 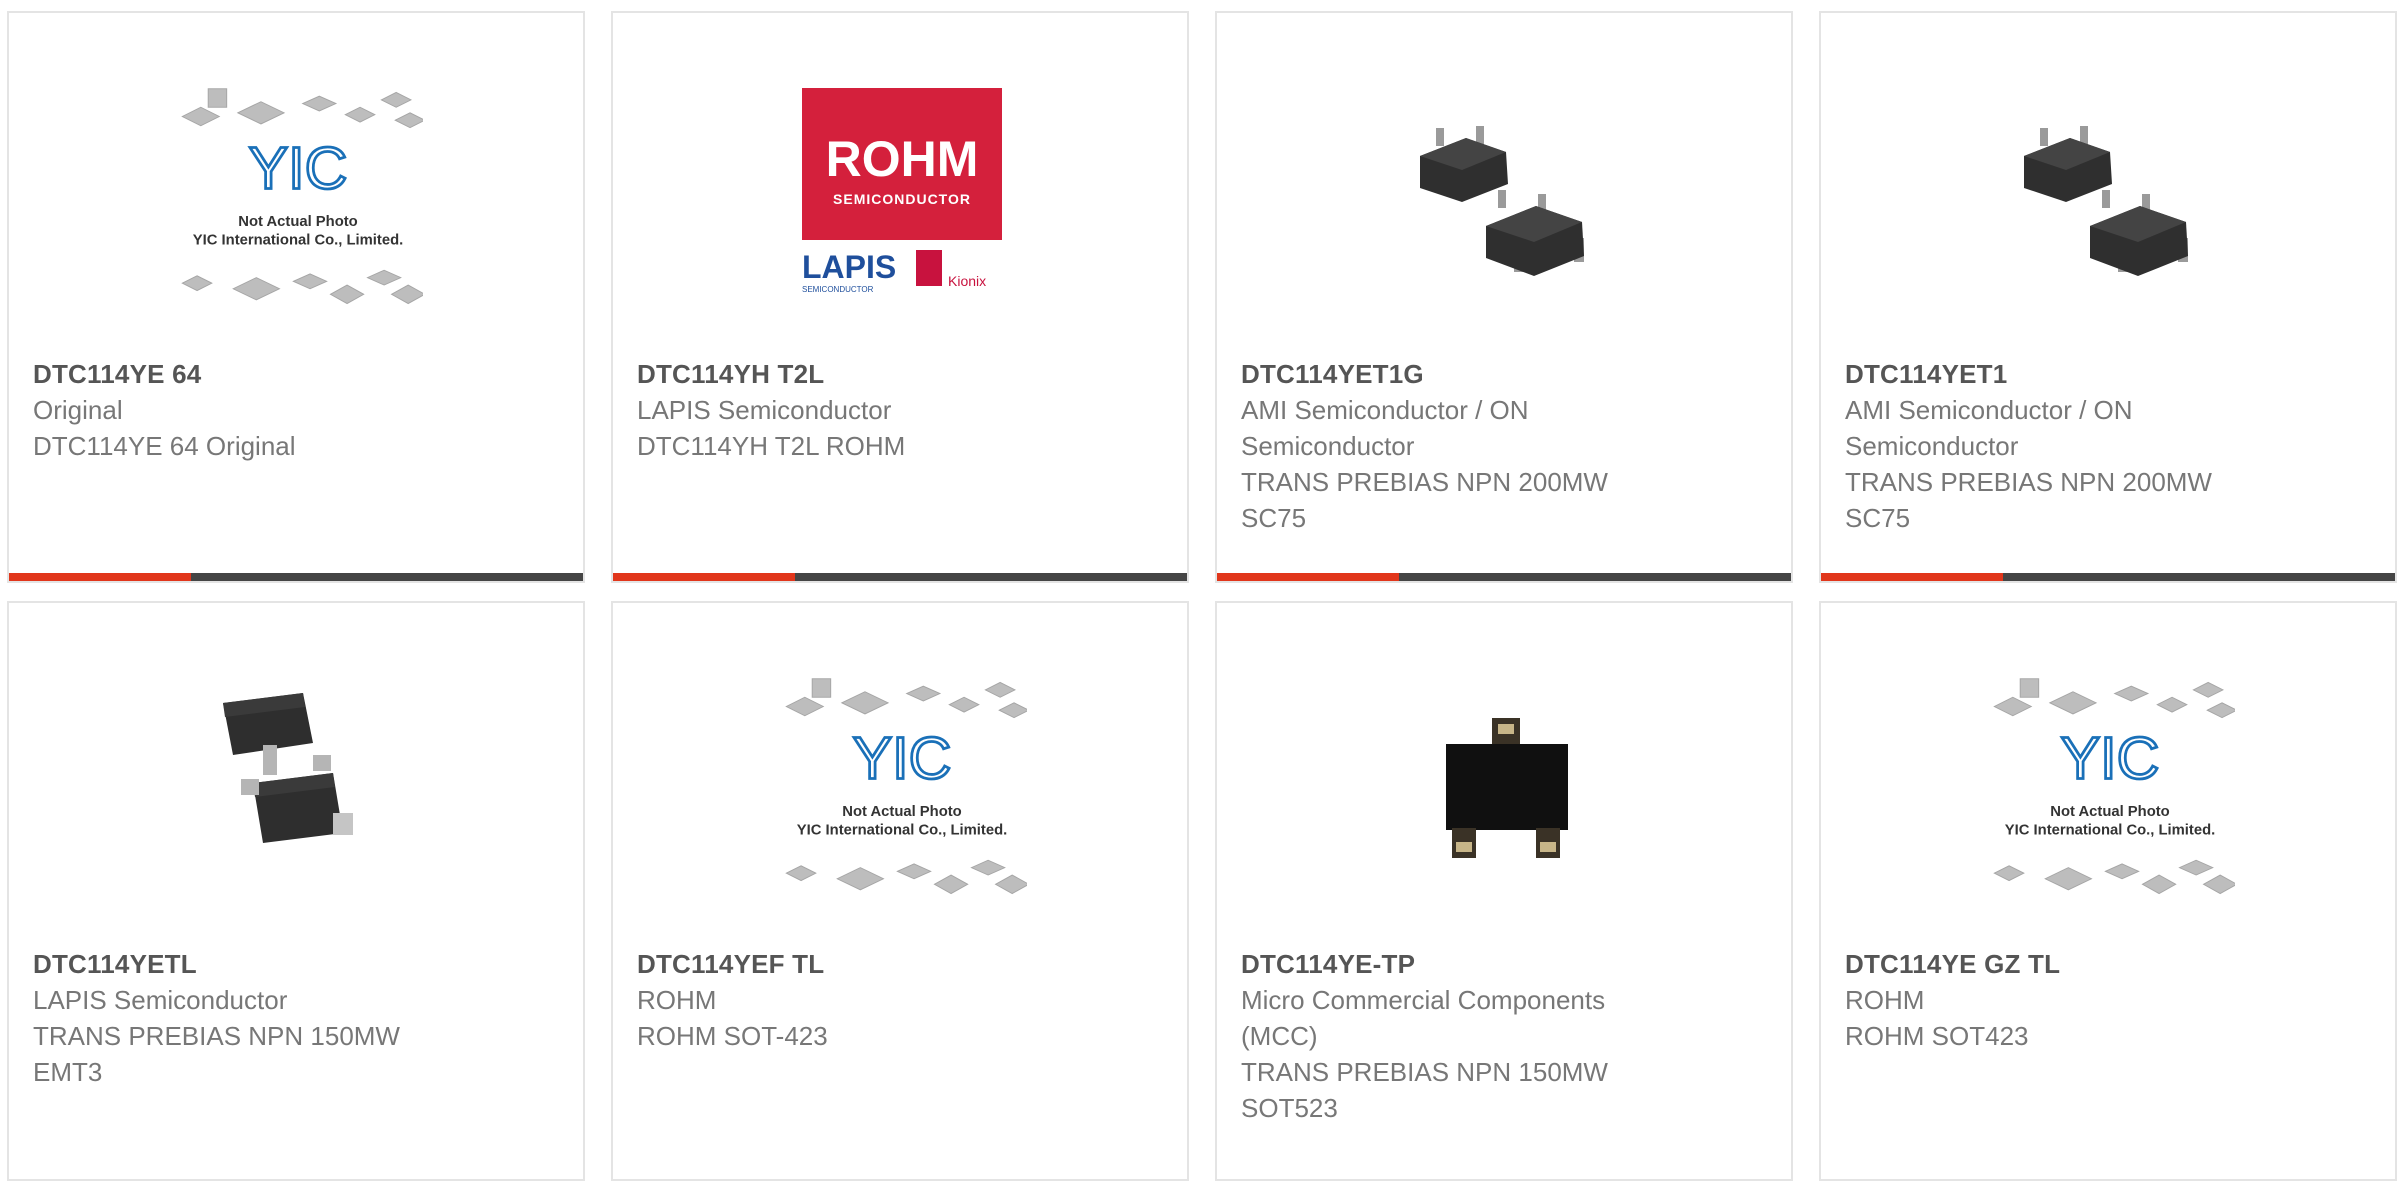 I want to click on part-number: DTC114YE GZ TL, so click(x=2108, y=964).